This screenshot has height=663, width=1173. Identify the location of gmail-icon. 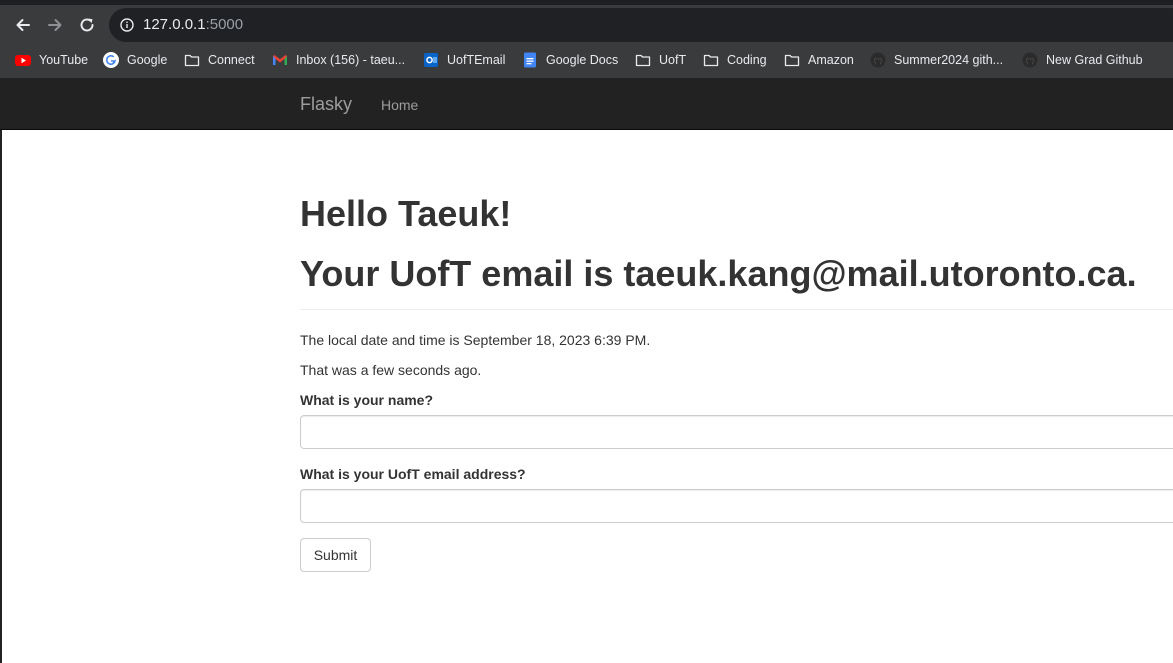
(280, 60).